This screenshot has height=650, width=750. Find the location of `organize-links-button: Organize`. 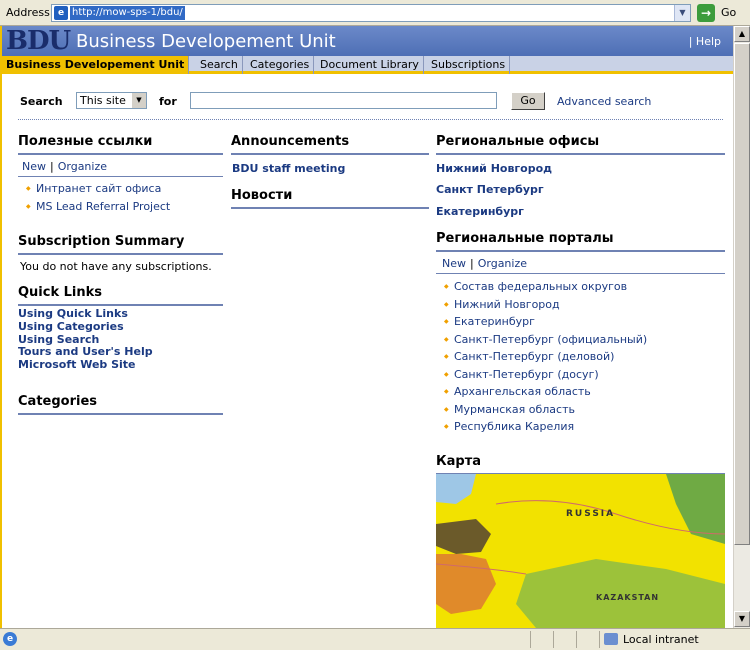

organize-links-button: Organize is located at coordinates (82, 166).